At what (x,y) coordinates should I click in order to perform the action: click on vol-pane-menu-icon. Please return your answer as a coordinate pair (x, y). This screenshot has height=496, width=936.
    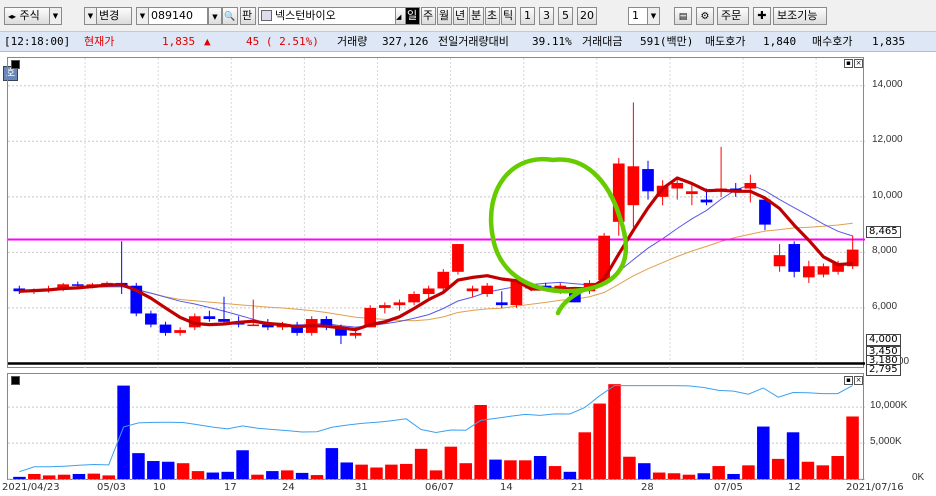
    Looking at the image, I should click on (15, 380).